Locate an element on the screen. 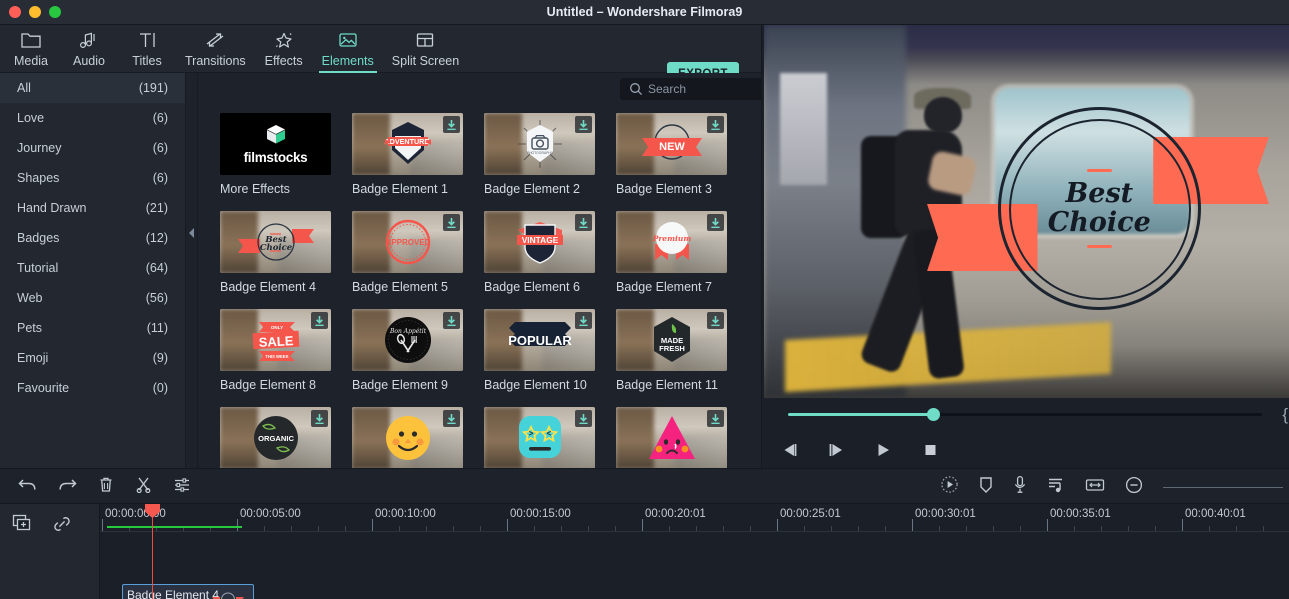 Image resolution: width=1289 pixels, height=599 pixels. element-thumbnail: MADE FRESH is located at coordinates (671, 340).